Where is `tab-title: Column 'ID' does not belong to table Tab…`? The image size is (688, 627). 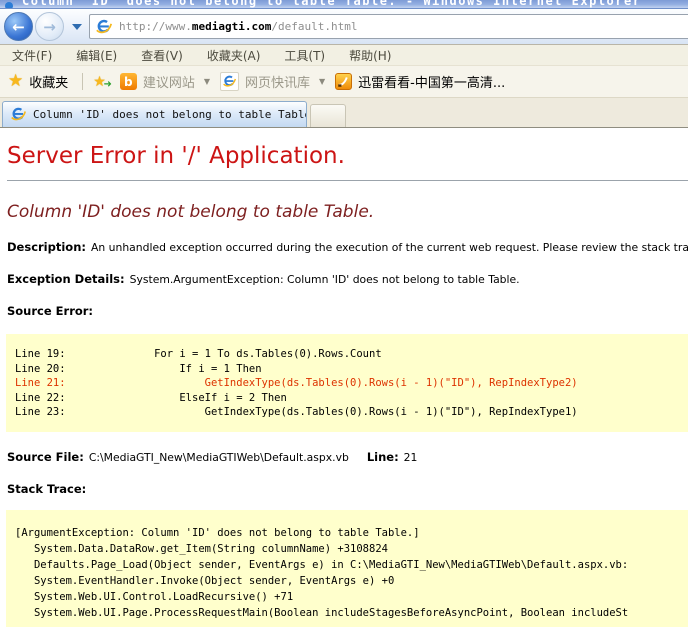 tab-title: Column 'ID' does not belong to table Tab… is located at coordinates (170, 114).